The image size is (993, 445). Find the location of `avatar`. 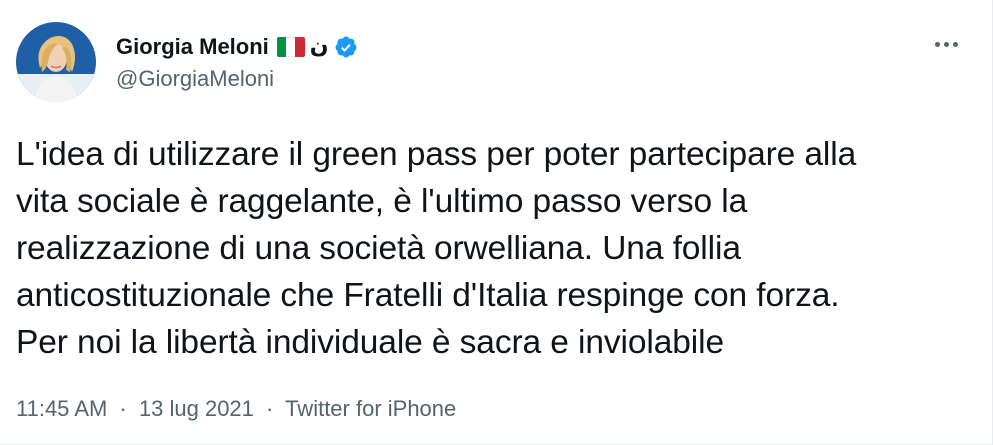

avatar is located at coordinates (56, 62).